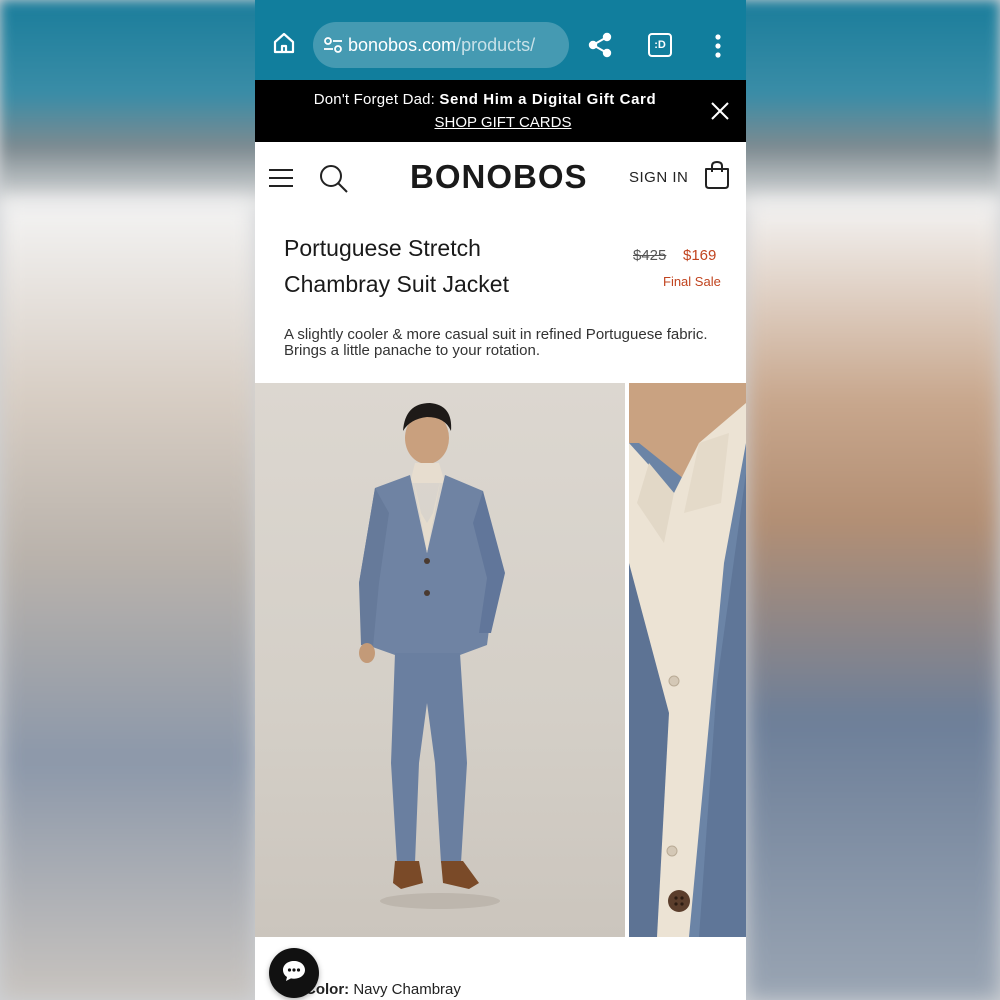 This screenshot has width=1000, height=1000. What do you see at coordinates (334, 179) in the screenshot?
I see `search-icon` at bounding box center [334, 179].